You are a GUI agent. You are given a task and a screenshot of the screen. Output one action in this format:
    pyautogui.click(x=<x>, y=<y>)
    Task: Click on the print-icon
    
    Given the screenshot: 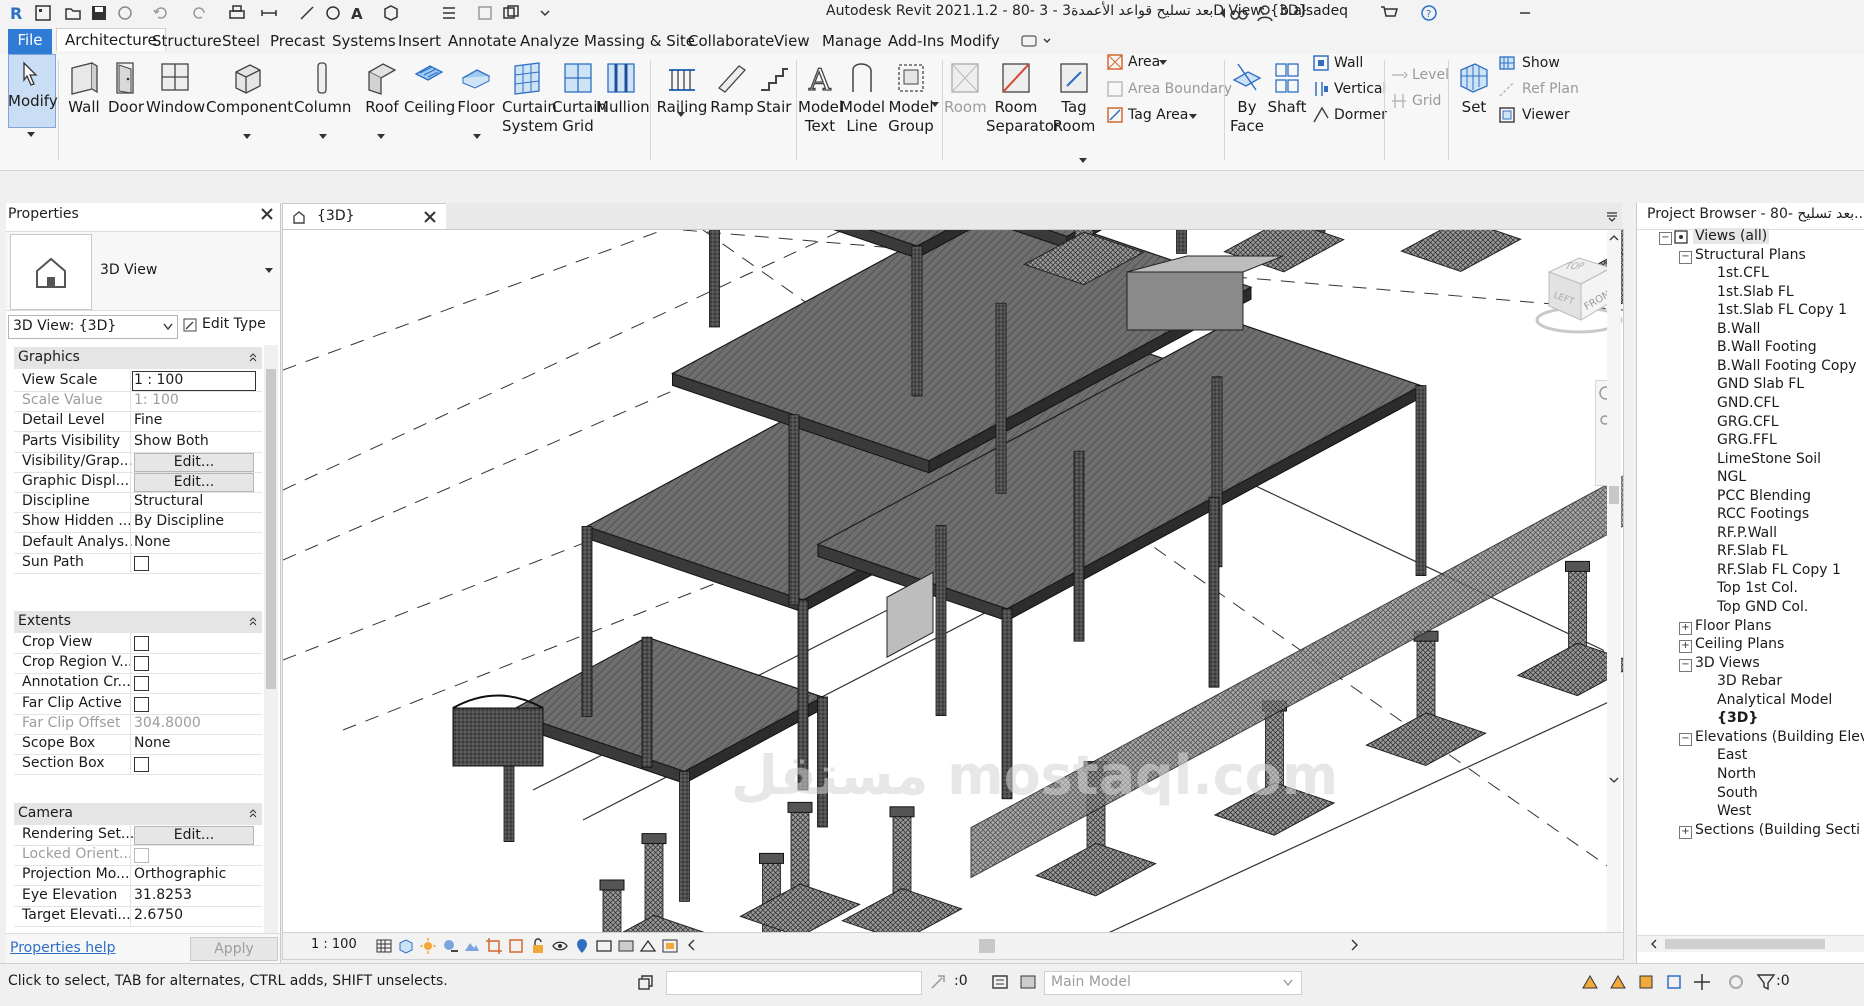 What is the action you would take?
    pyautogui.click(x=237, y=13)
    